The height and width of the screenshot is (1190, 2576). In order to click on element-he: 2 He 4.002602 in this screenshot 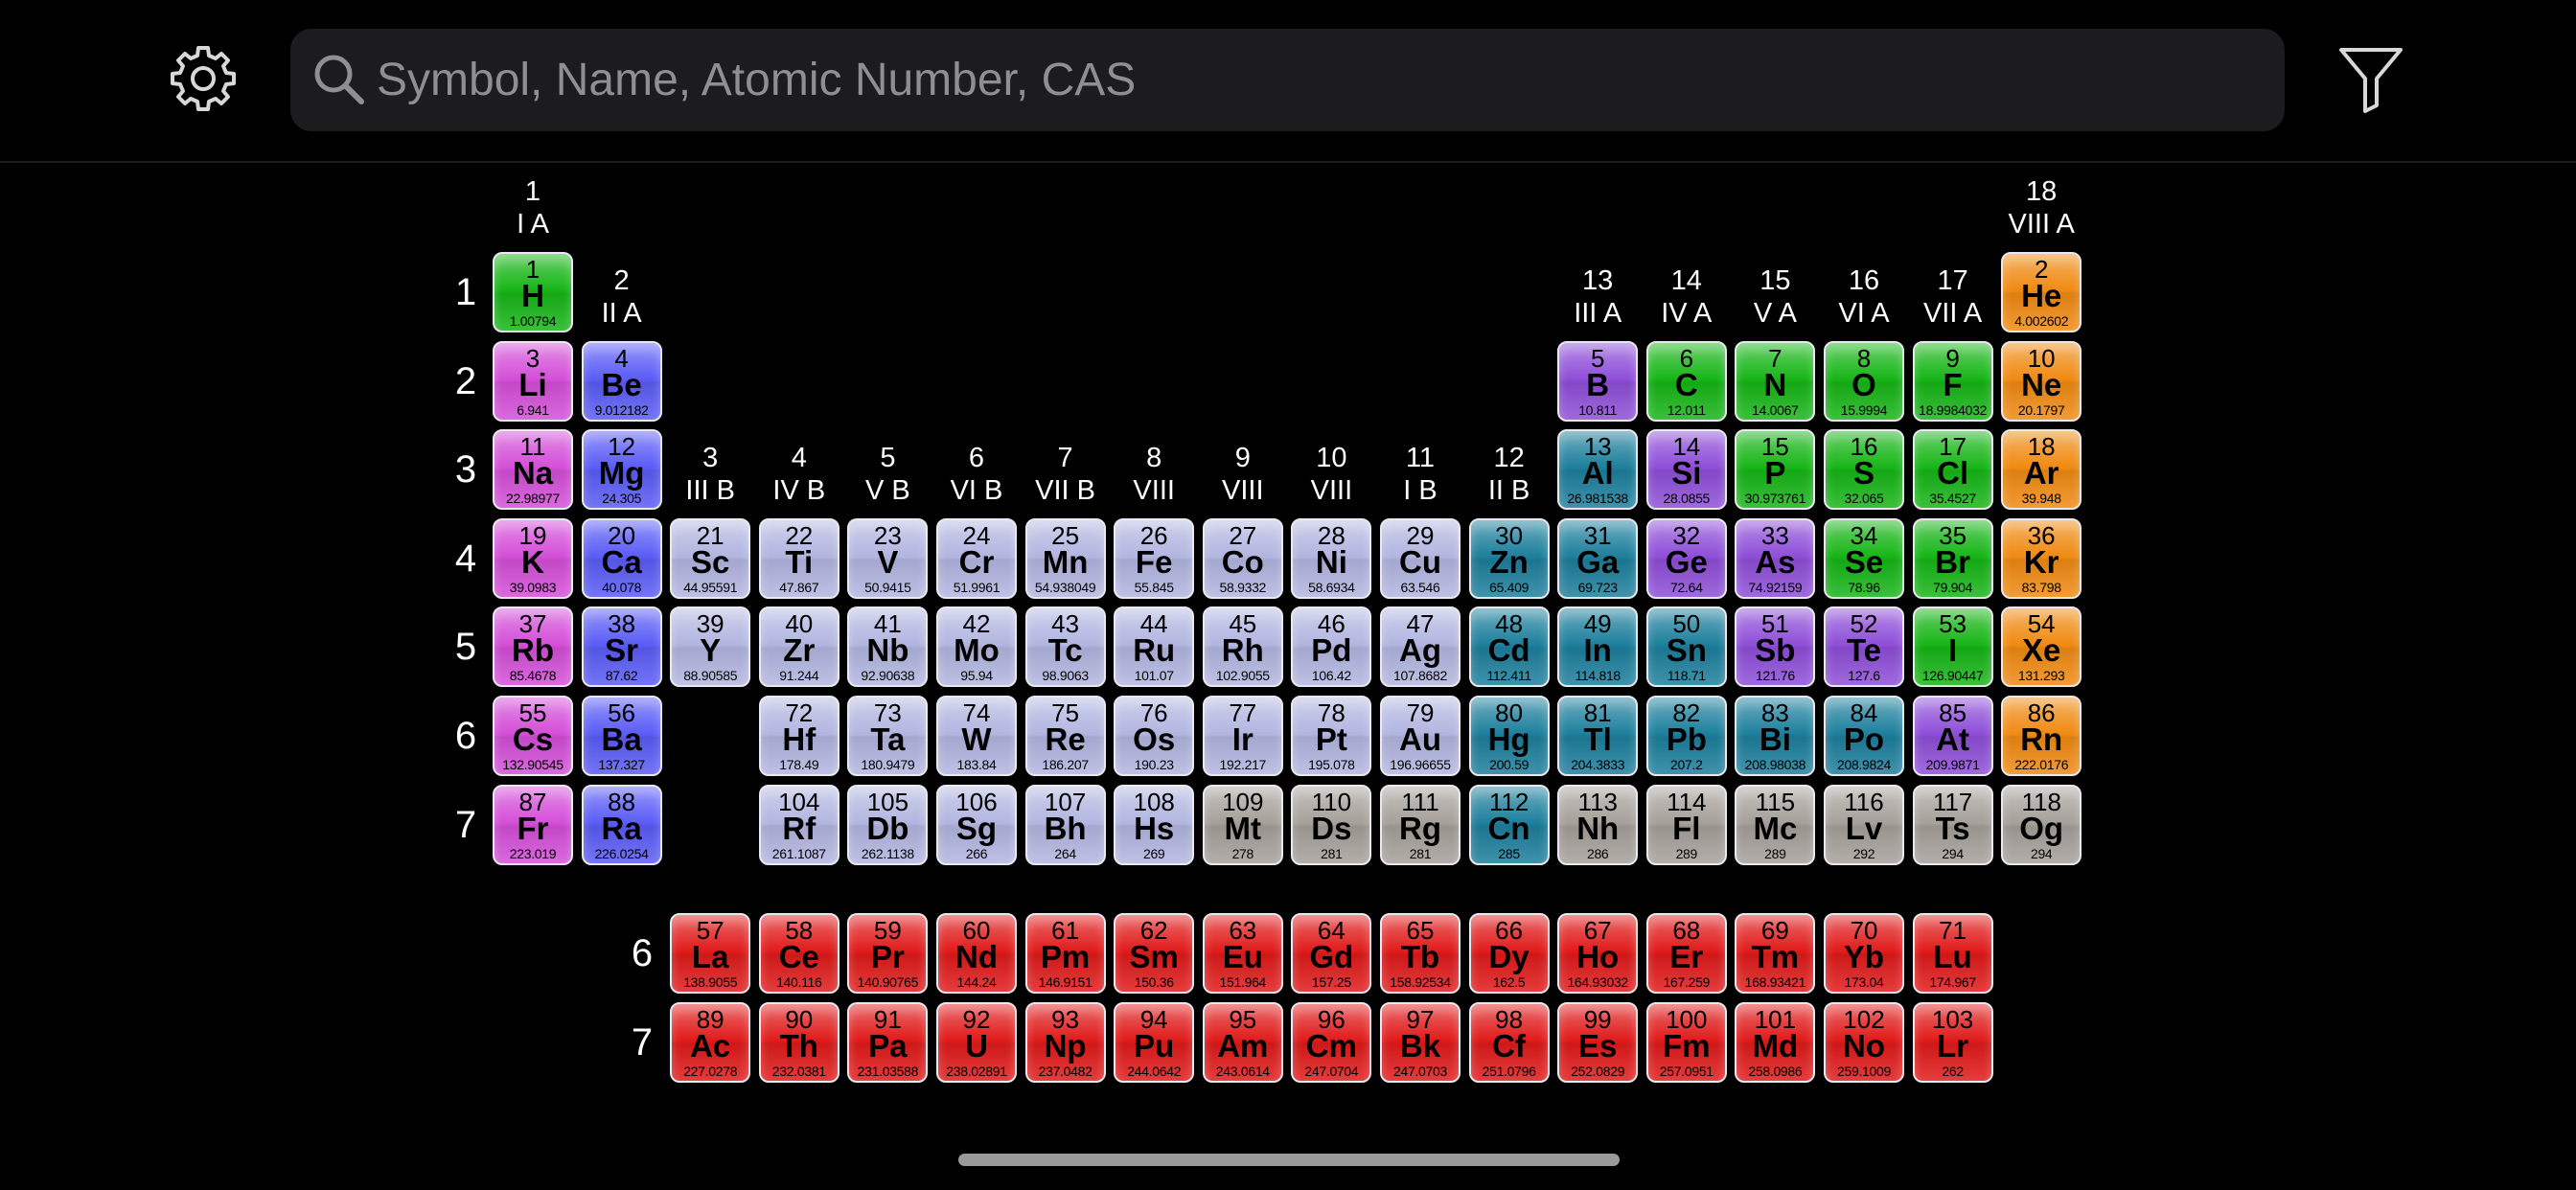, I will do `click(2042, 292)`.